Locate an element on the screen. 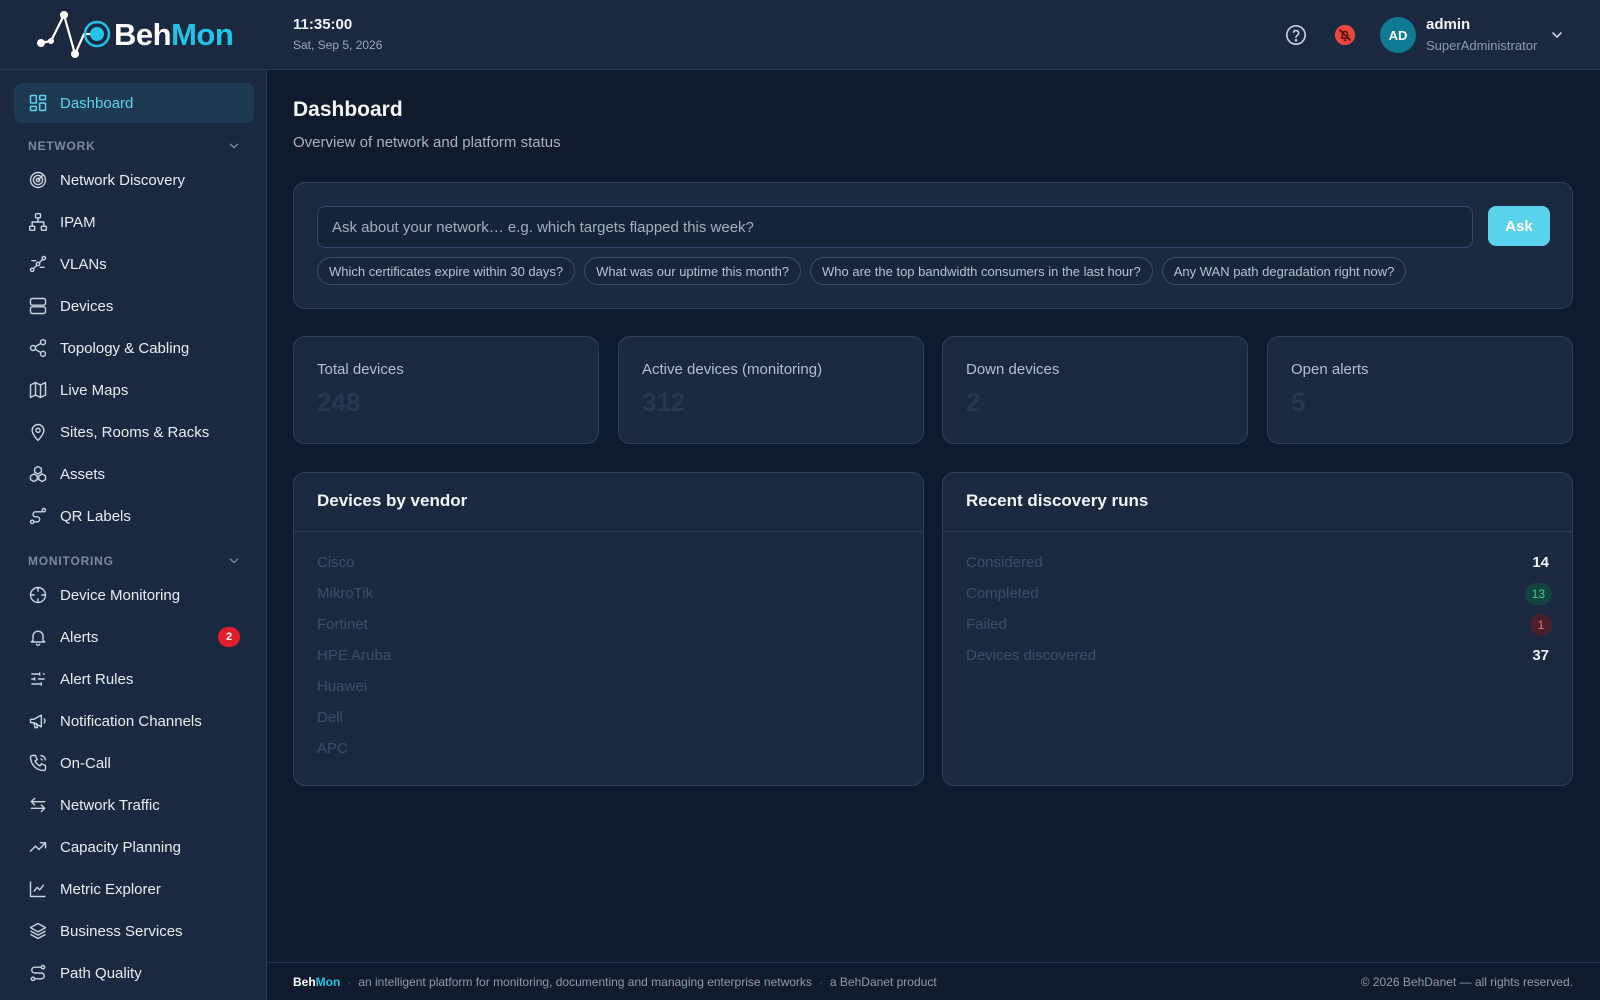 Image resolution: width=1600 pixels, height=1000 pixels. sidebar-item-sites-rooms-racks: Sites, Rooms & Racks is located at coordinates (134, 432).